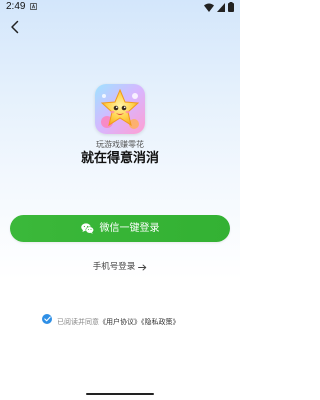 Image resolution: width=320 pixels, height=400 pixels. I want to click on wifi-icon, so click(209, 7).